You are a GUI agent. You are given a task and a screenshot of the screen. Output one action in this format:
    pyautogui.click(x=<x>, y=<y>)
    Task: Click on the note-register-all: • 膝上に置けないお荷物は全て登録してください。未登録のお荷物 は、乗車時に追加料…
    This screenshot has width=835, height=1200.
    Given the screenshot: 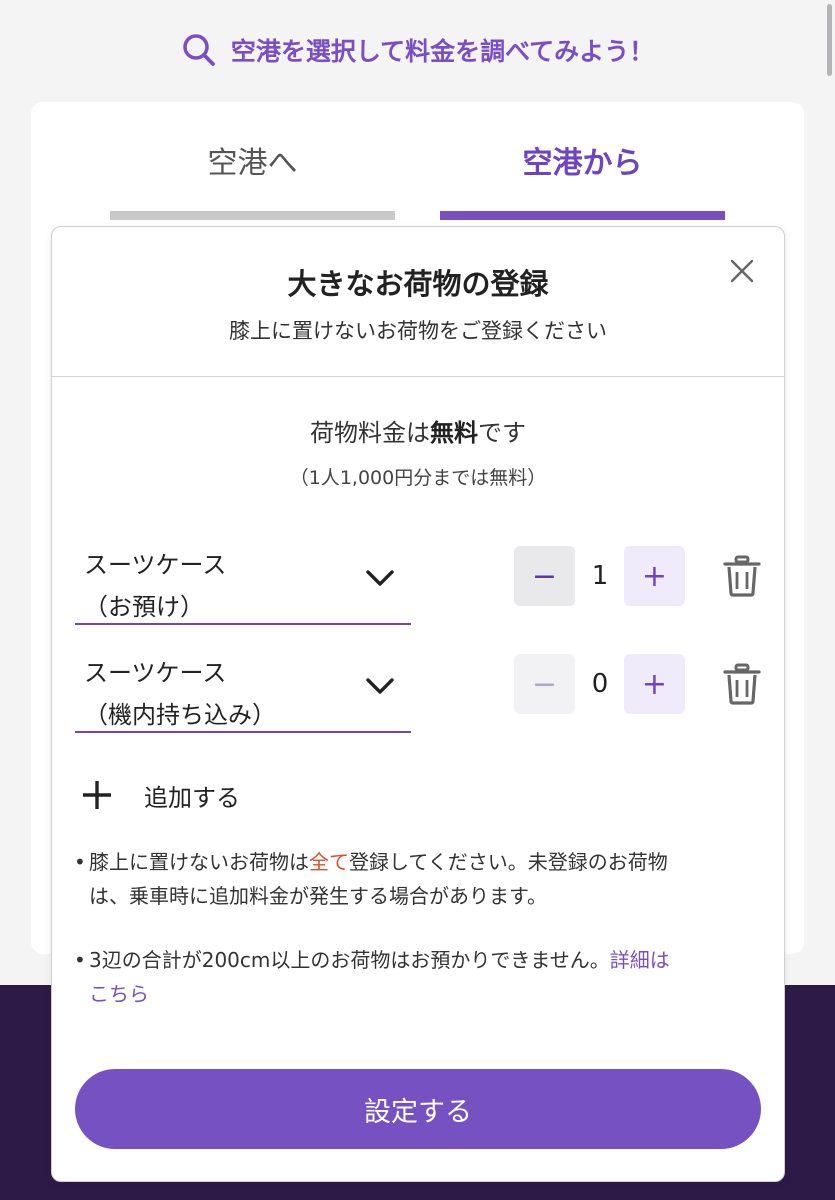 What is the action you would take?
    pyautogui.click(x=419, y=879)
    